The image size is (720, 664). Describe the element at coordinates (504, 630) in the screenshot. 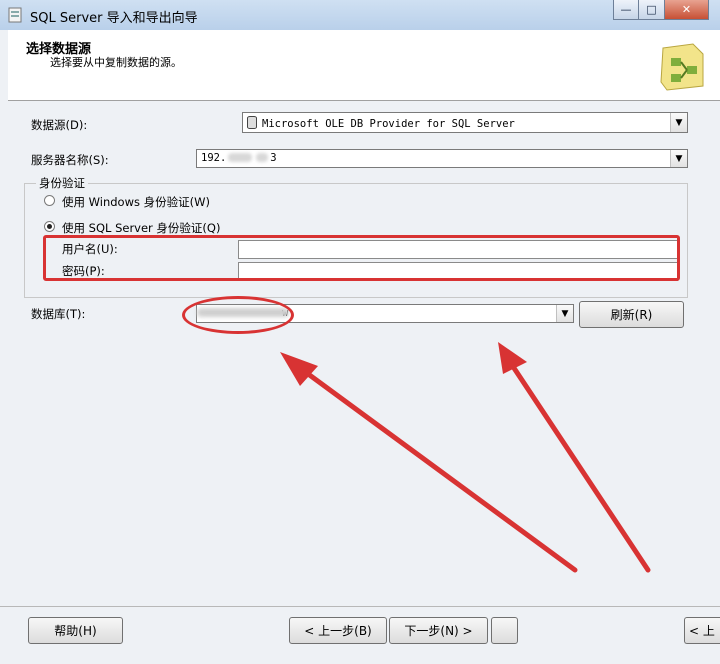

I see `finish-button` at that location.